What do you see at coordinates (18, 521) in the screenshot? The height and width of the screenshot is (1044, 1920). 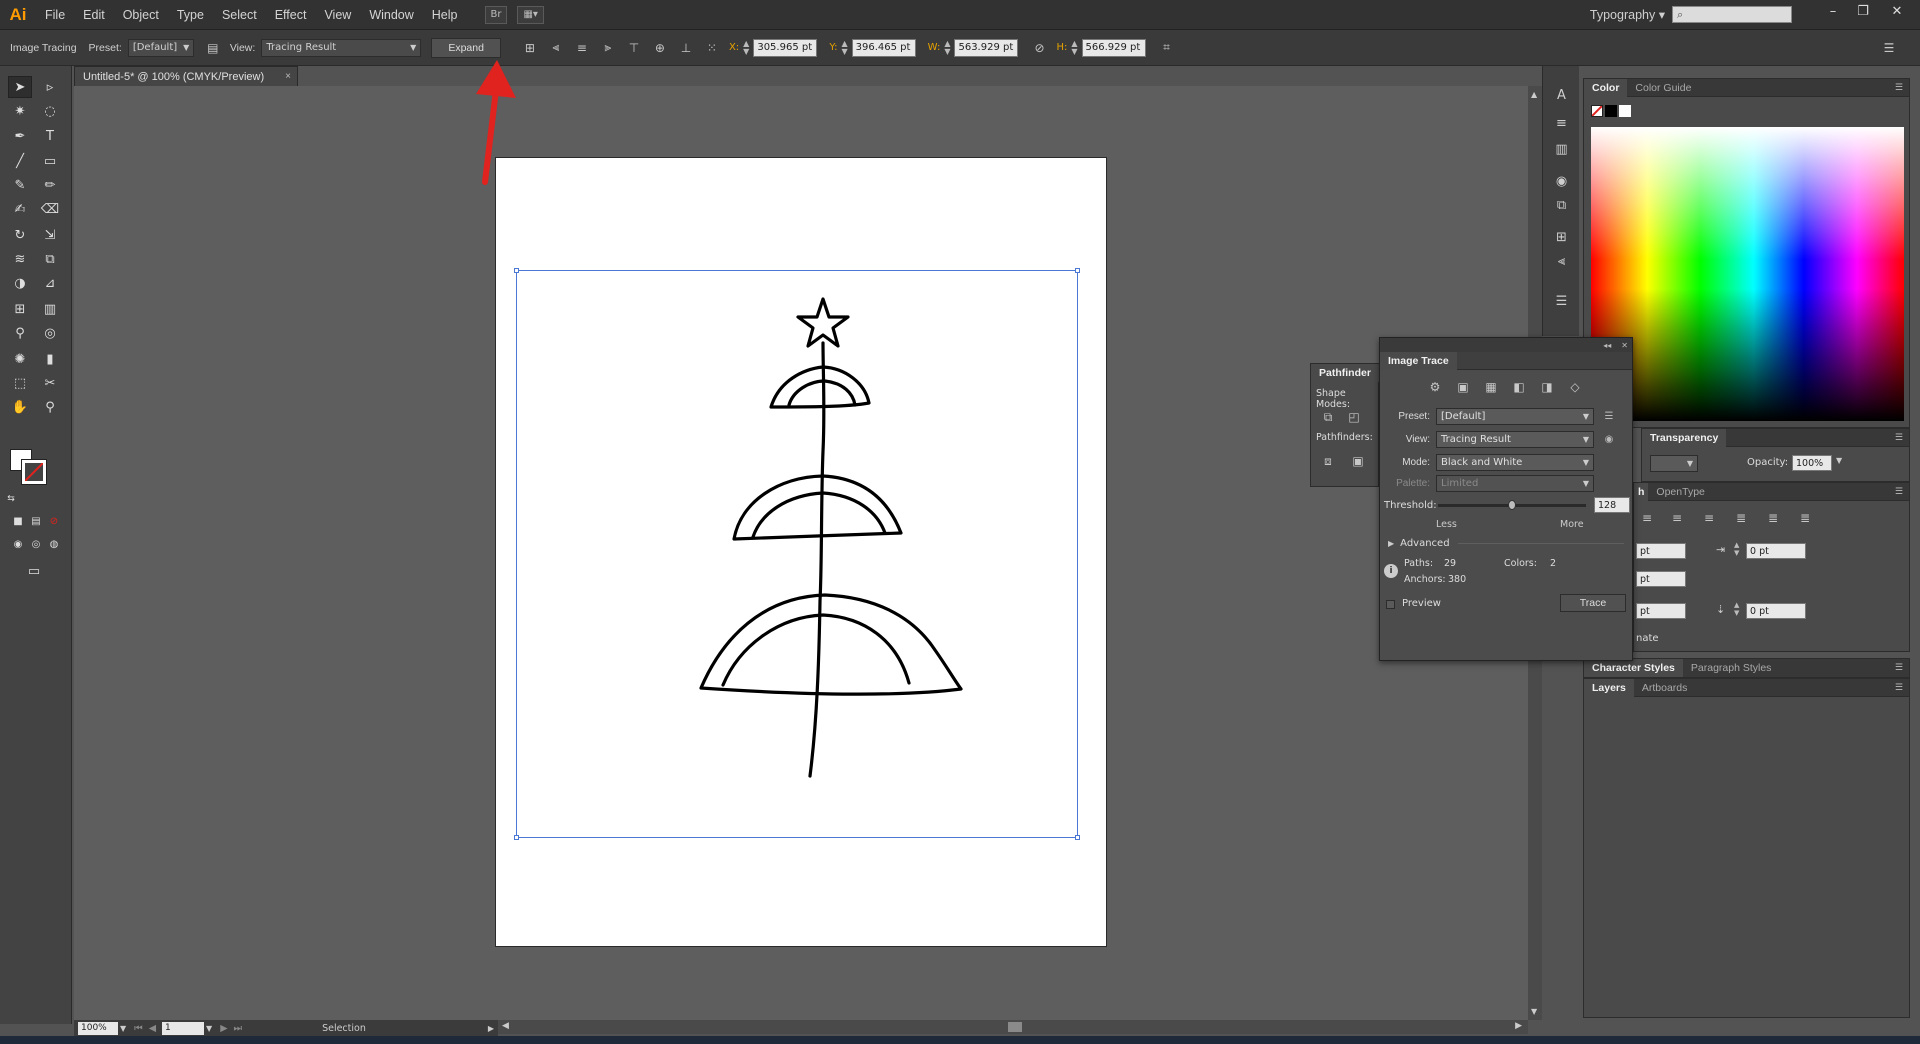 I see `color-mode-icon: ■` at bounding box center [18, 521].